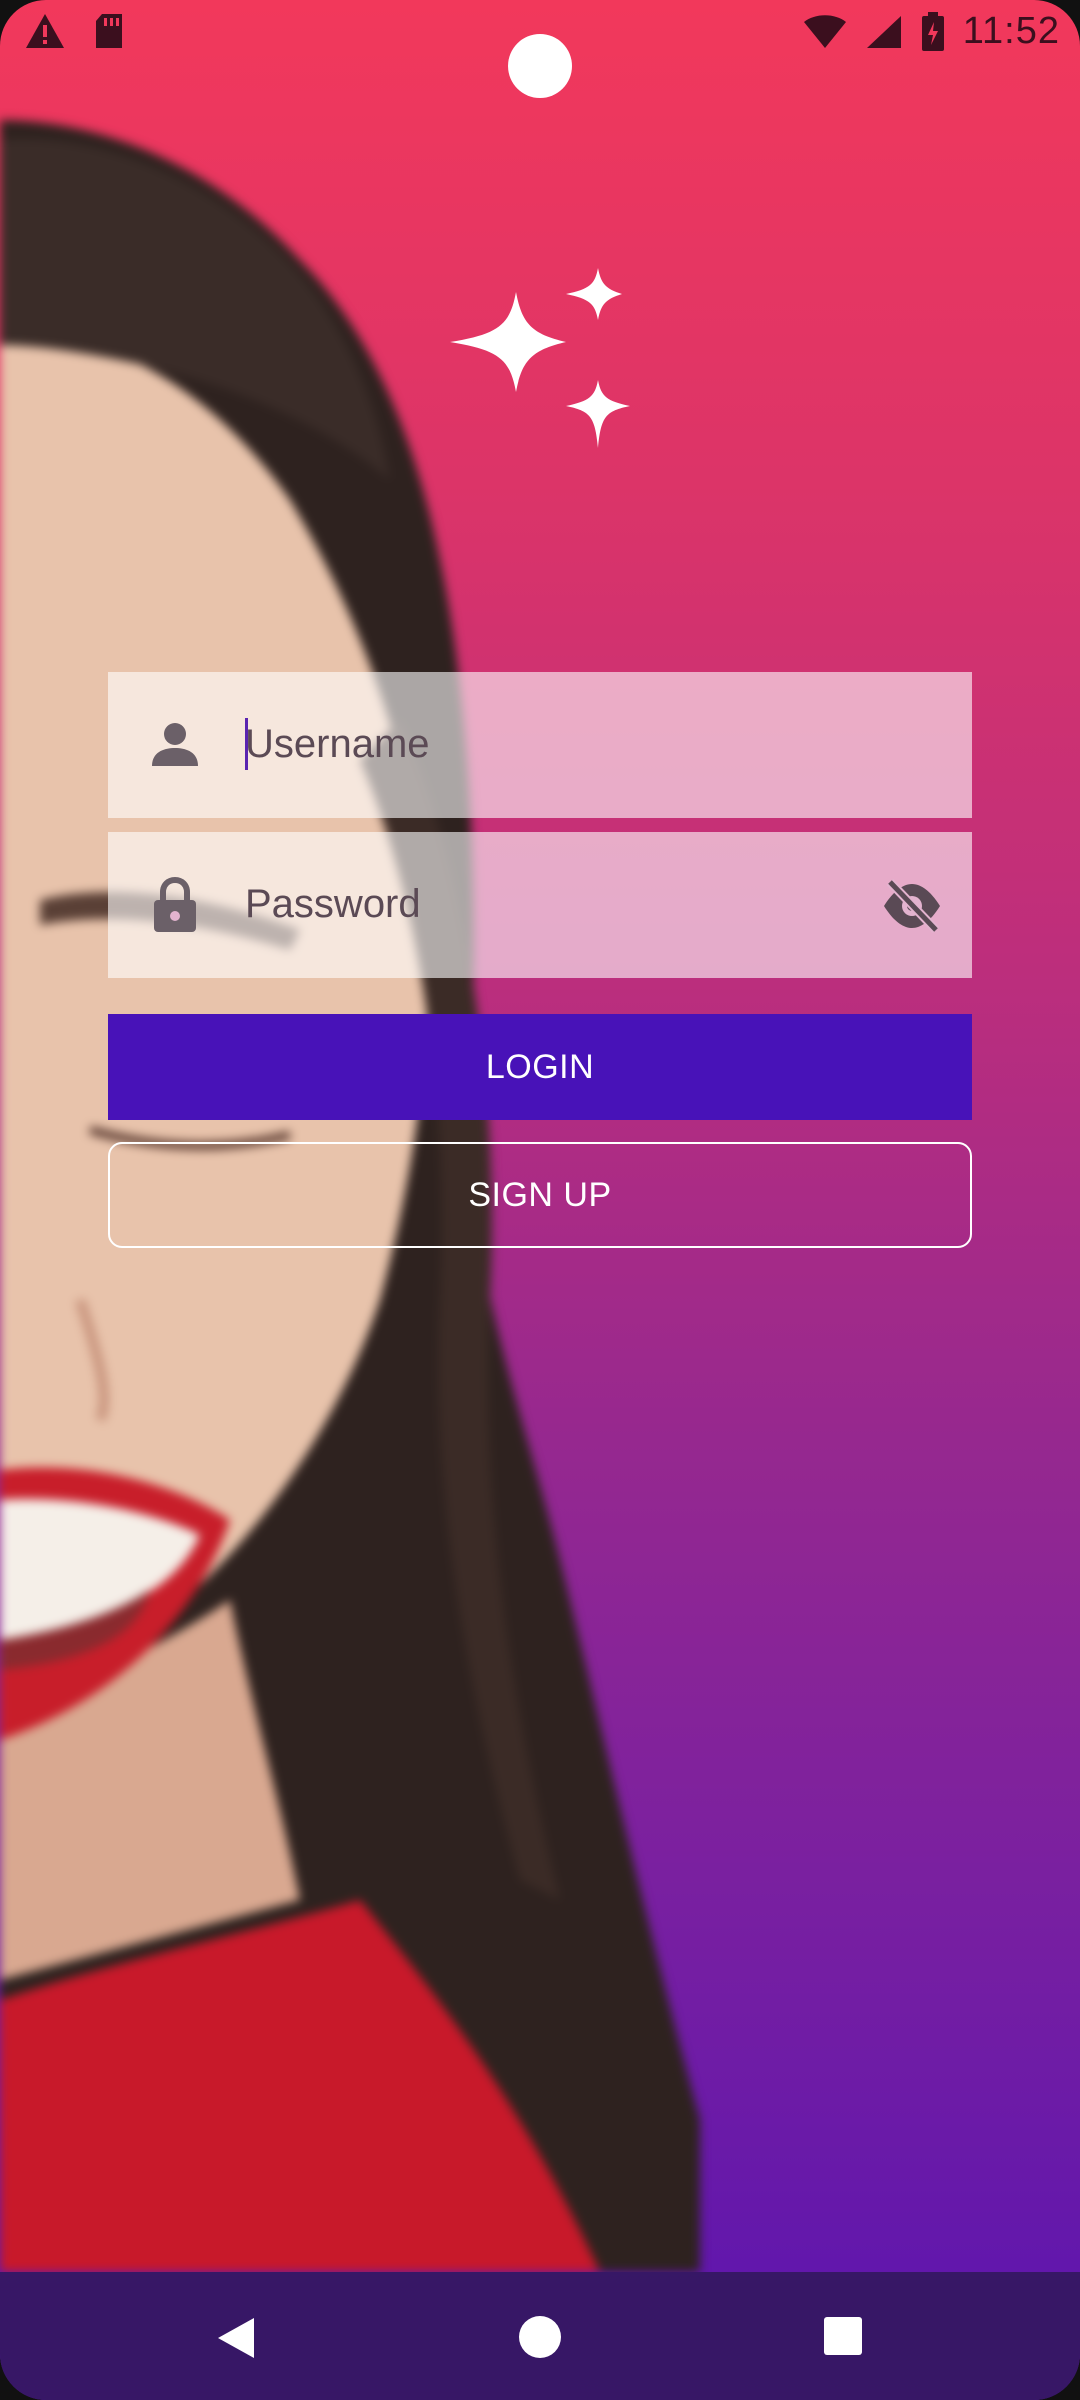 The image size is (1080, 2400). I want to click on person-icon, so click(175, 744).